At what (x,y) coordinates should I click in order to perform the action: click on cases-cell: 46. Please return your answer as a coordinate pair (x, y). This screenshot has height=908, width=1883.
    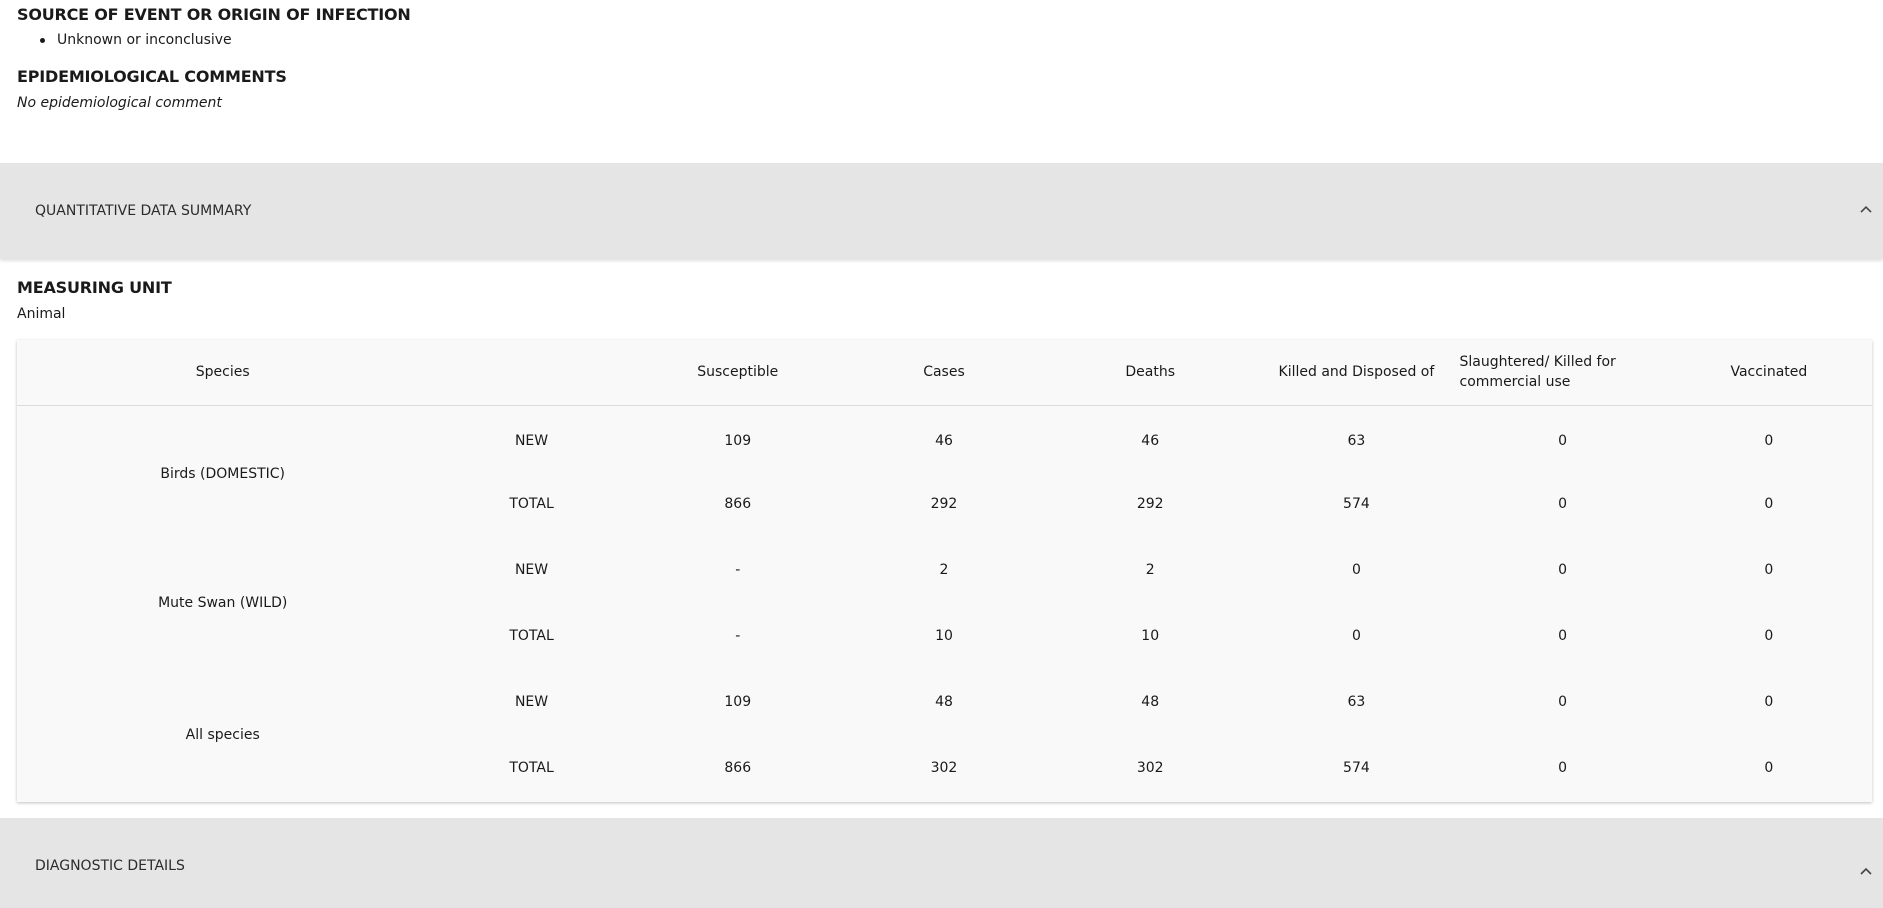
    Looking at the image, I should click on (944, 441).